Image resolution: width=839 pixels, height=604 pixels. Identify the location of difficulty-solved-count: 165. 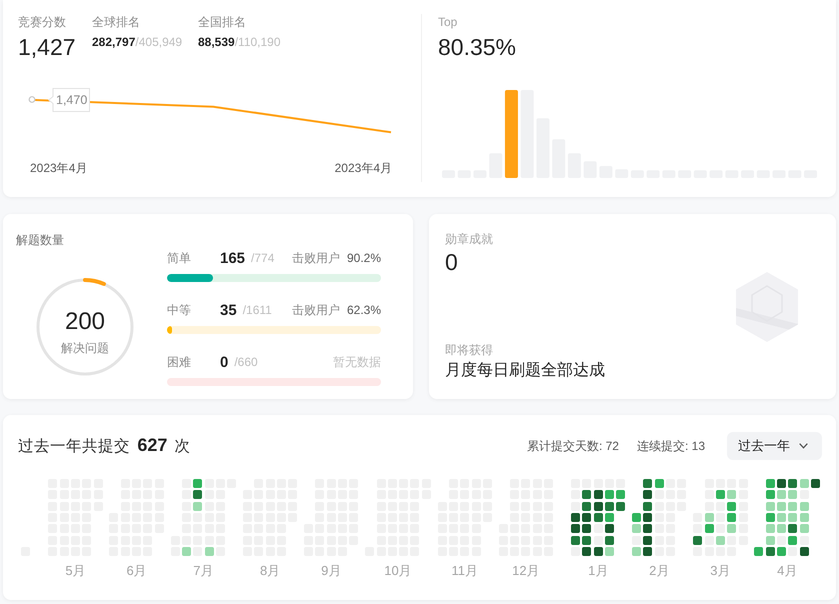
(233, 258).